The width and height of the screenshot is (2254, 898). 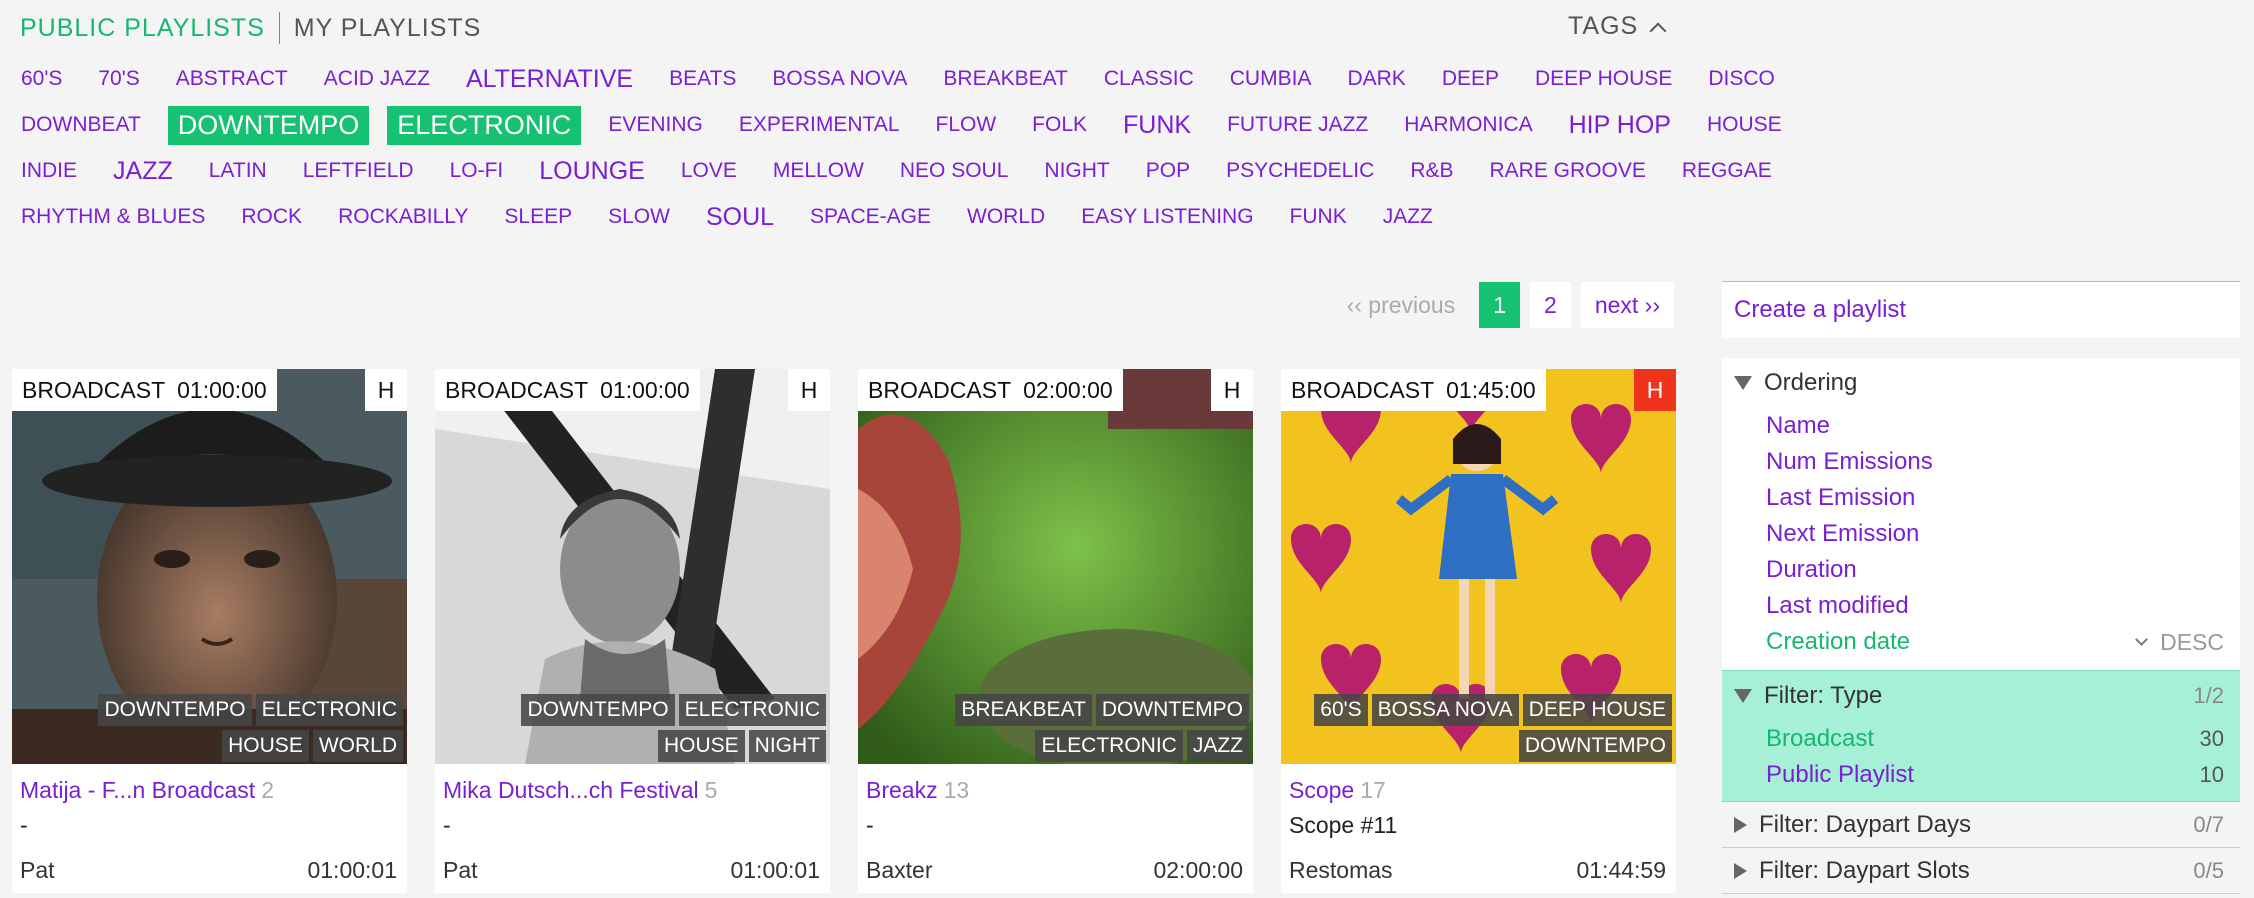 I want to click on tag-filter: HARMONICA, so click(x=1468, y=125).